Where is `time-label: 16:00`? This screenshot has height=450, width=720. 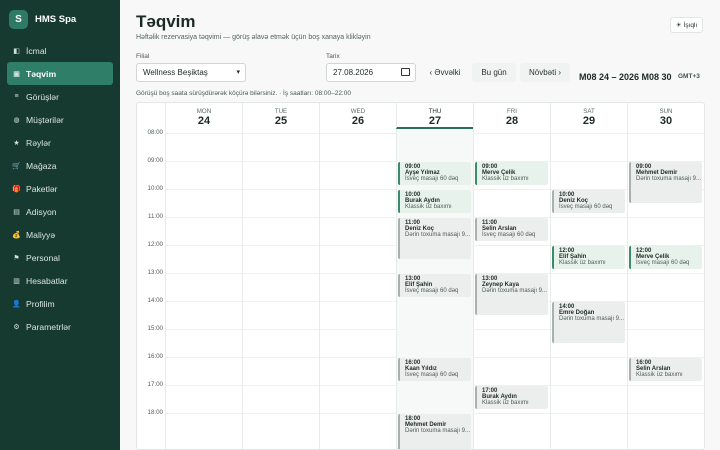
time-label: 16:00 is located at coordinates (155, 356).